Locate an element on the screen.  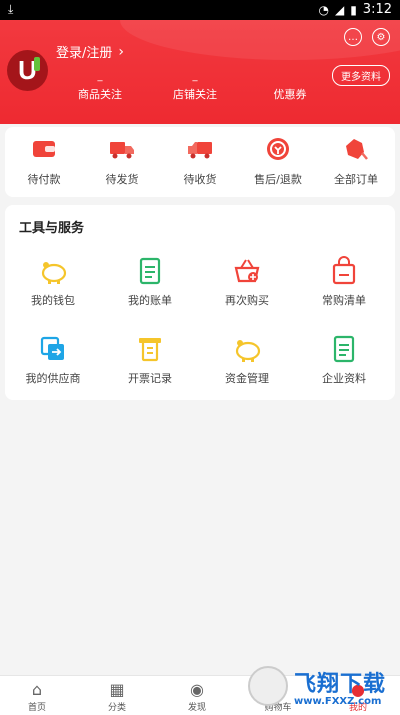
tab-category: ▦ 分类 is located at coordinates (117, 697).